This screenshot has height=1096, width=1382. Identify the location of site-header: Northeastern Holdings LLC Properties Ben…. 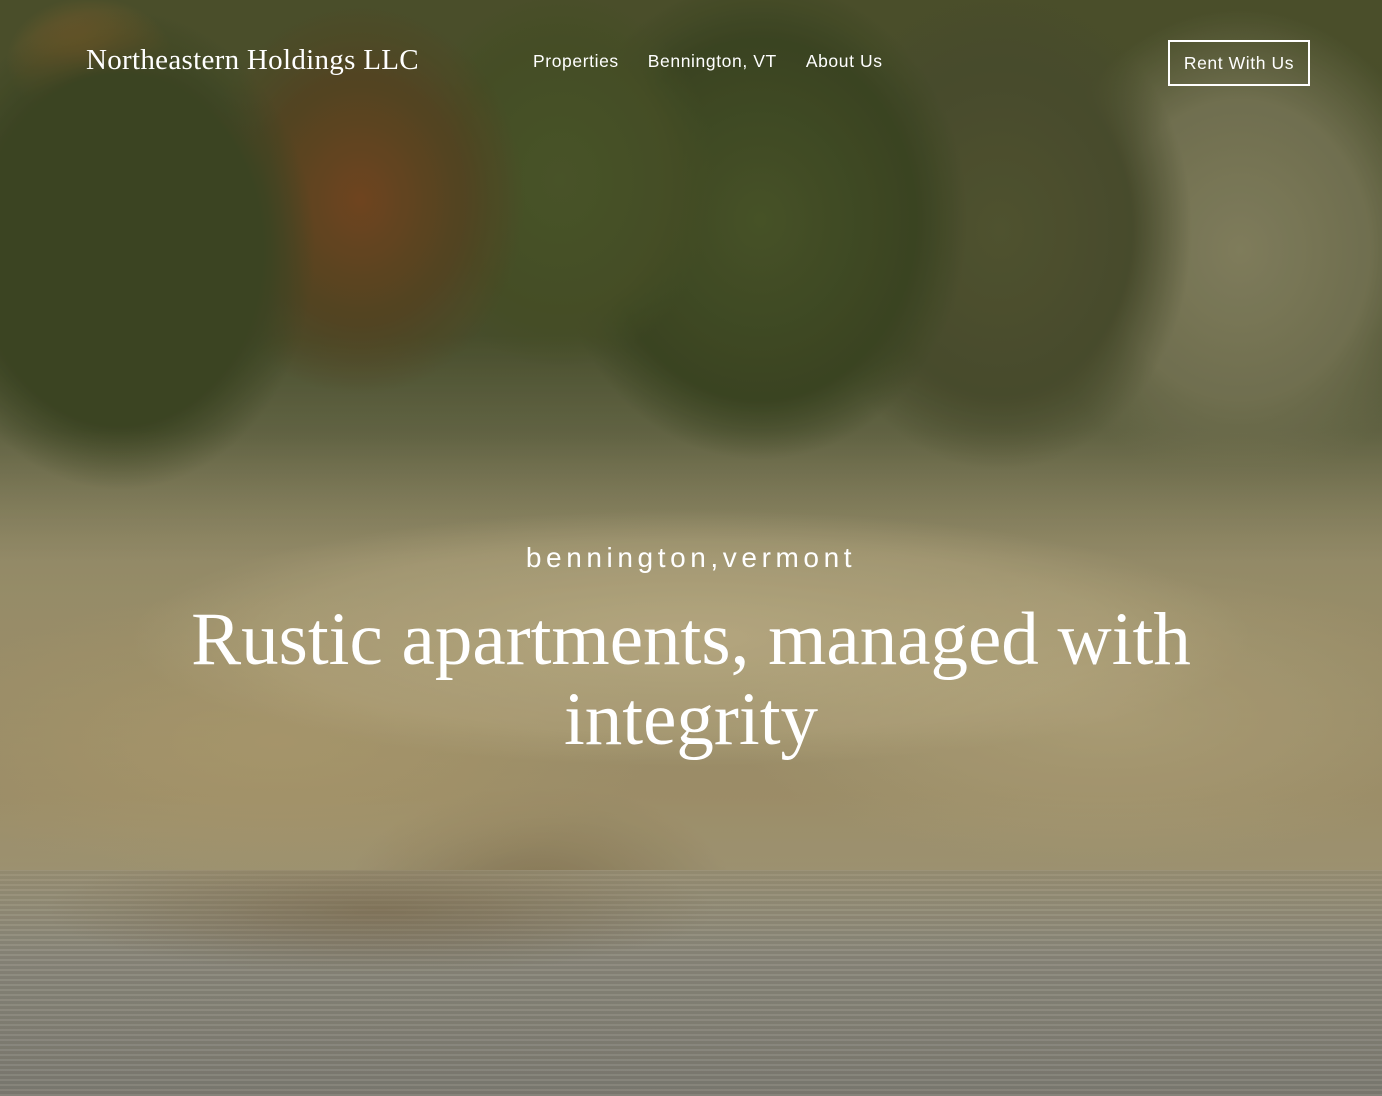
(691, 62).